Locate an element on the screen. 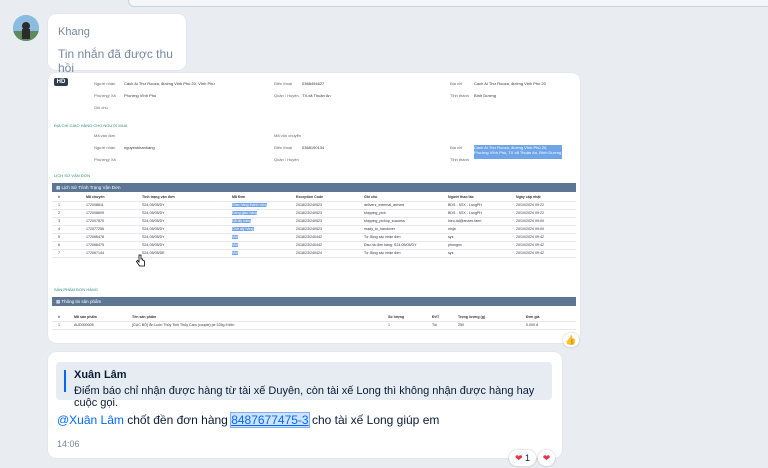 The height and width of the screenshot is (468, 768). info-label: Mã vận đơn is located at coordinates (105, 135).